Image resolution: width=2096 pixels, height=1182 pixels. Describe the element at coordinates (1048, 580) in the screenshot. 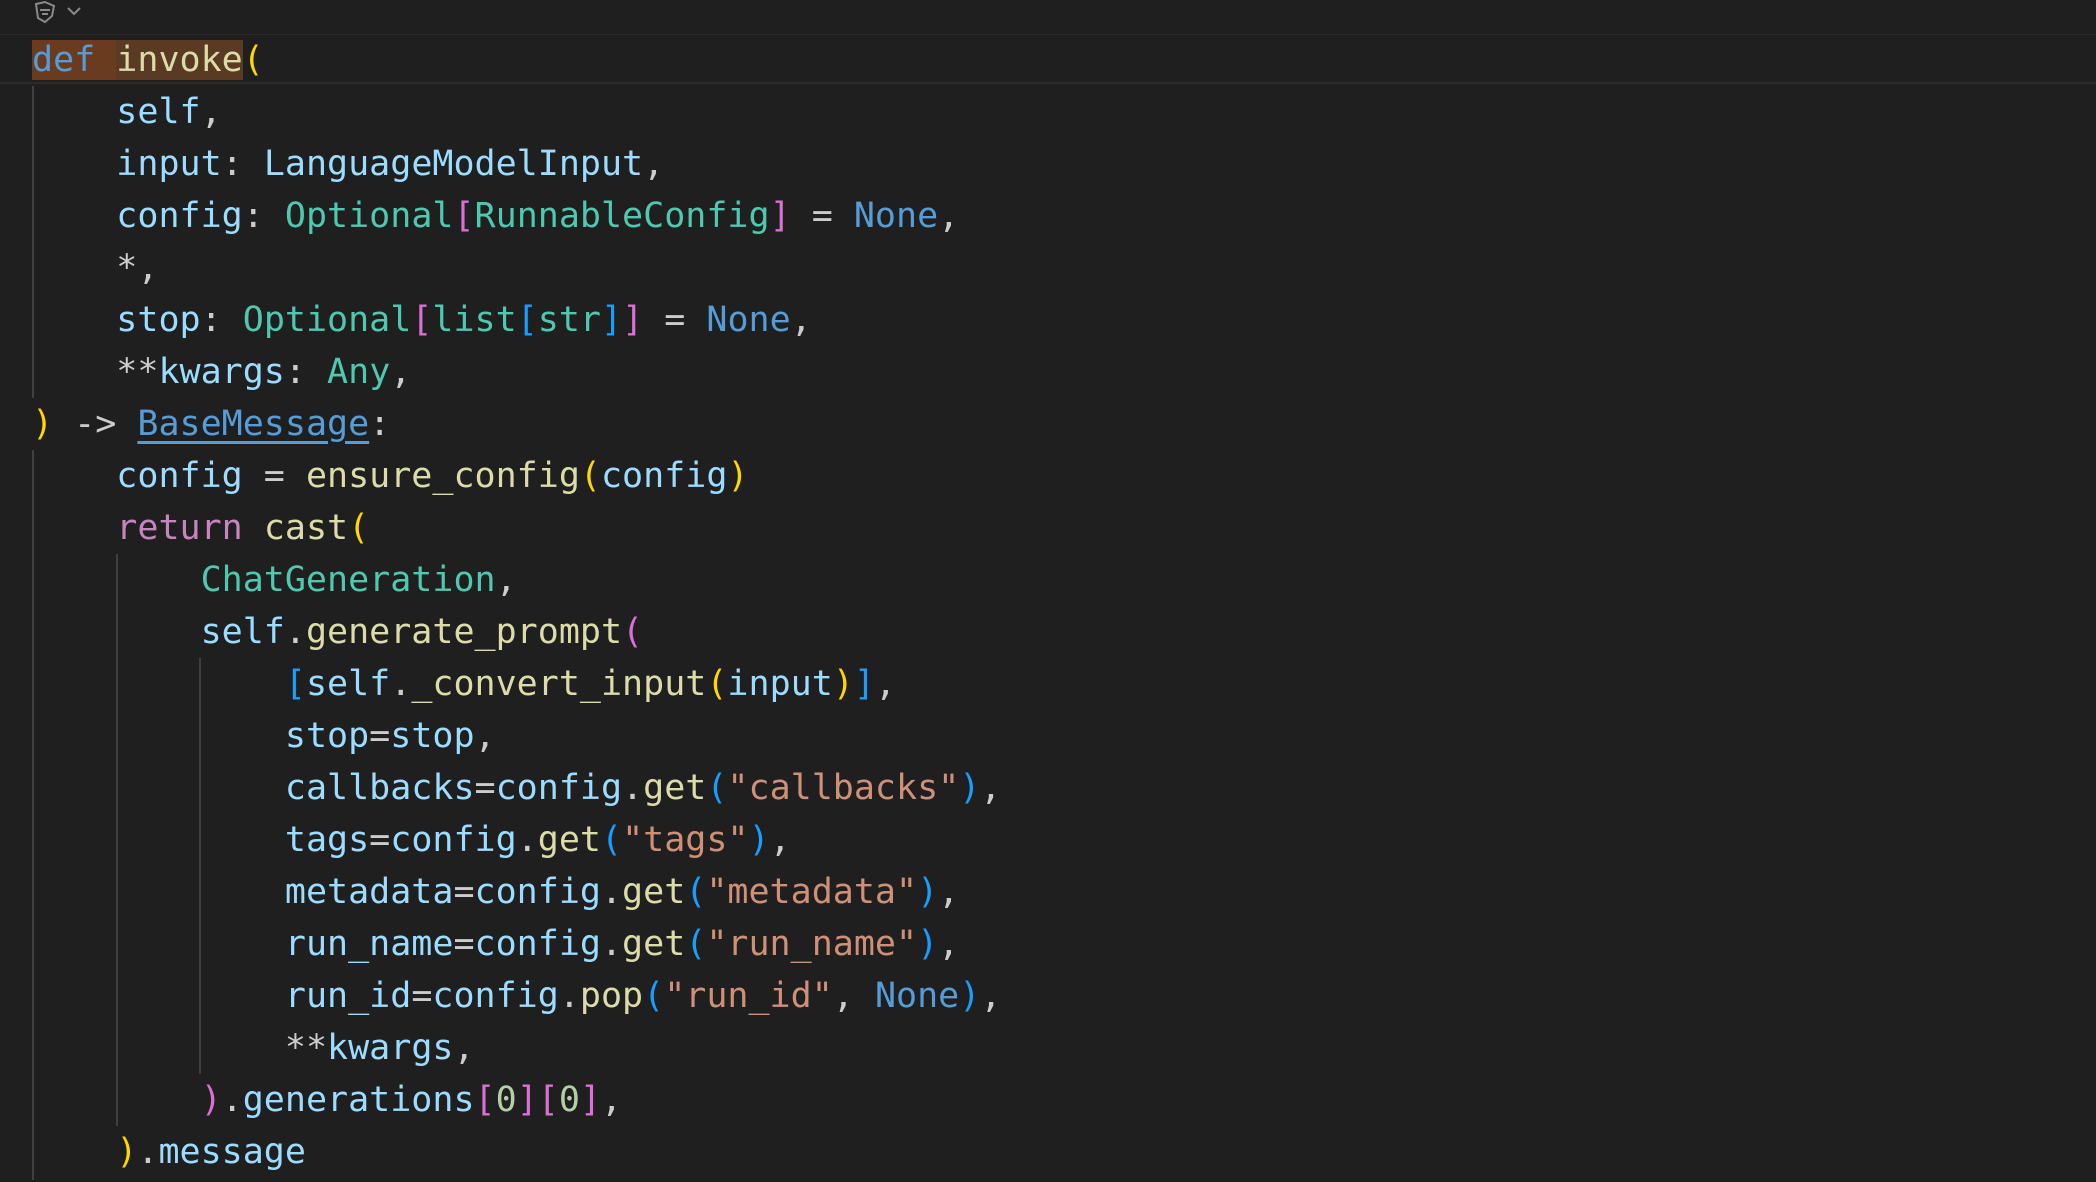

I see `code-line: ChatGeneration,` at that location.